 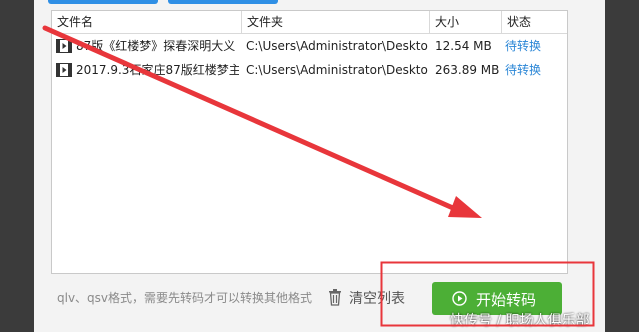 What do you see at coordinates (534, 22) in the screenshot?
I see `header-status: 状态` at bounding box center [534, 22].